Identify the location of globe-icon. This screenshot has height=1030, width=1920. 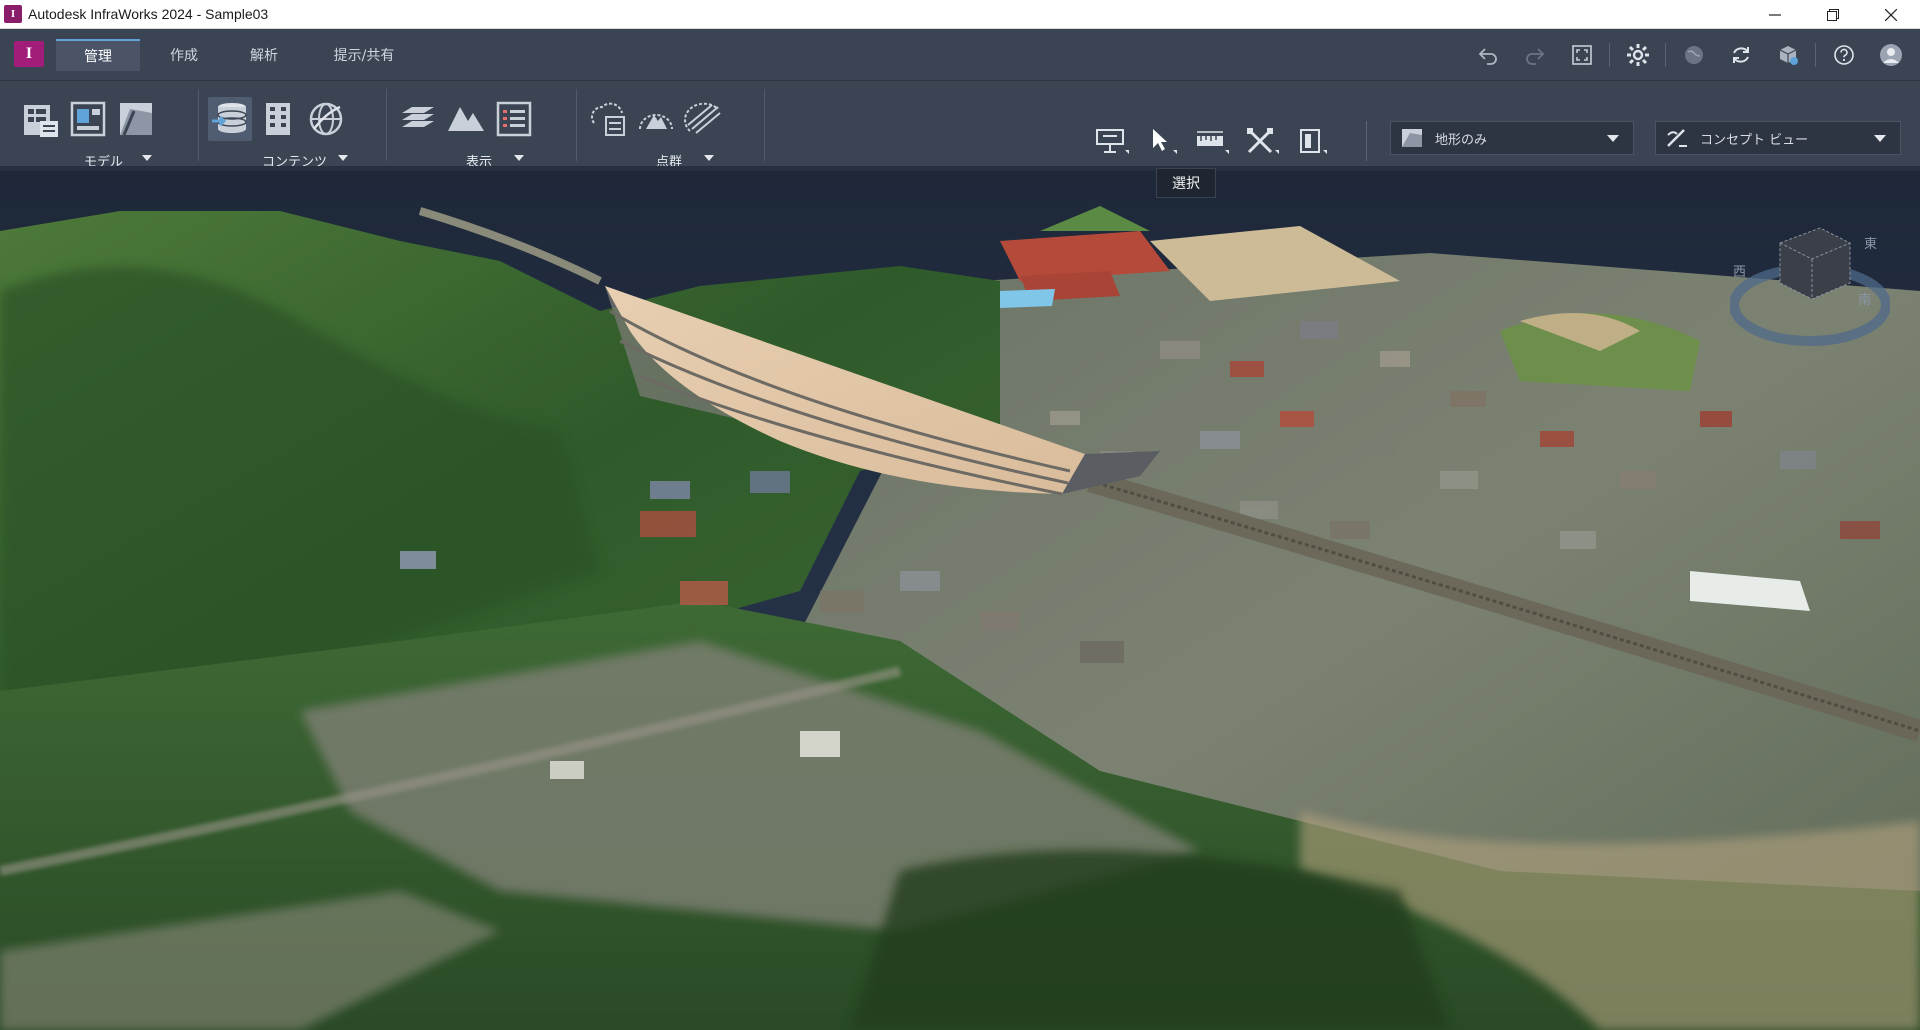
(1693, 55).